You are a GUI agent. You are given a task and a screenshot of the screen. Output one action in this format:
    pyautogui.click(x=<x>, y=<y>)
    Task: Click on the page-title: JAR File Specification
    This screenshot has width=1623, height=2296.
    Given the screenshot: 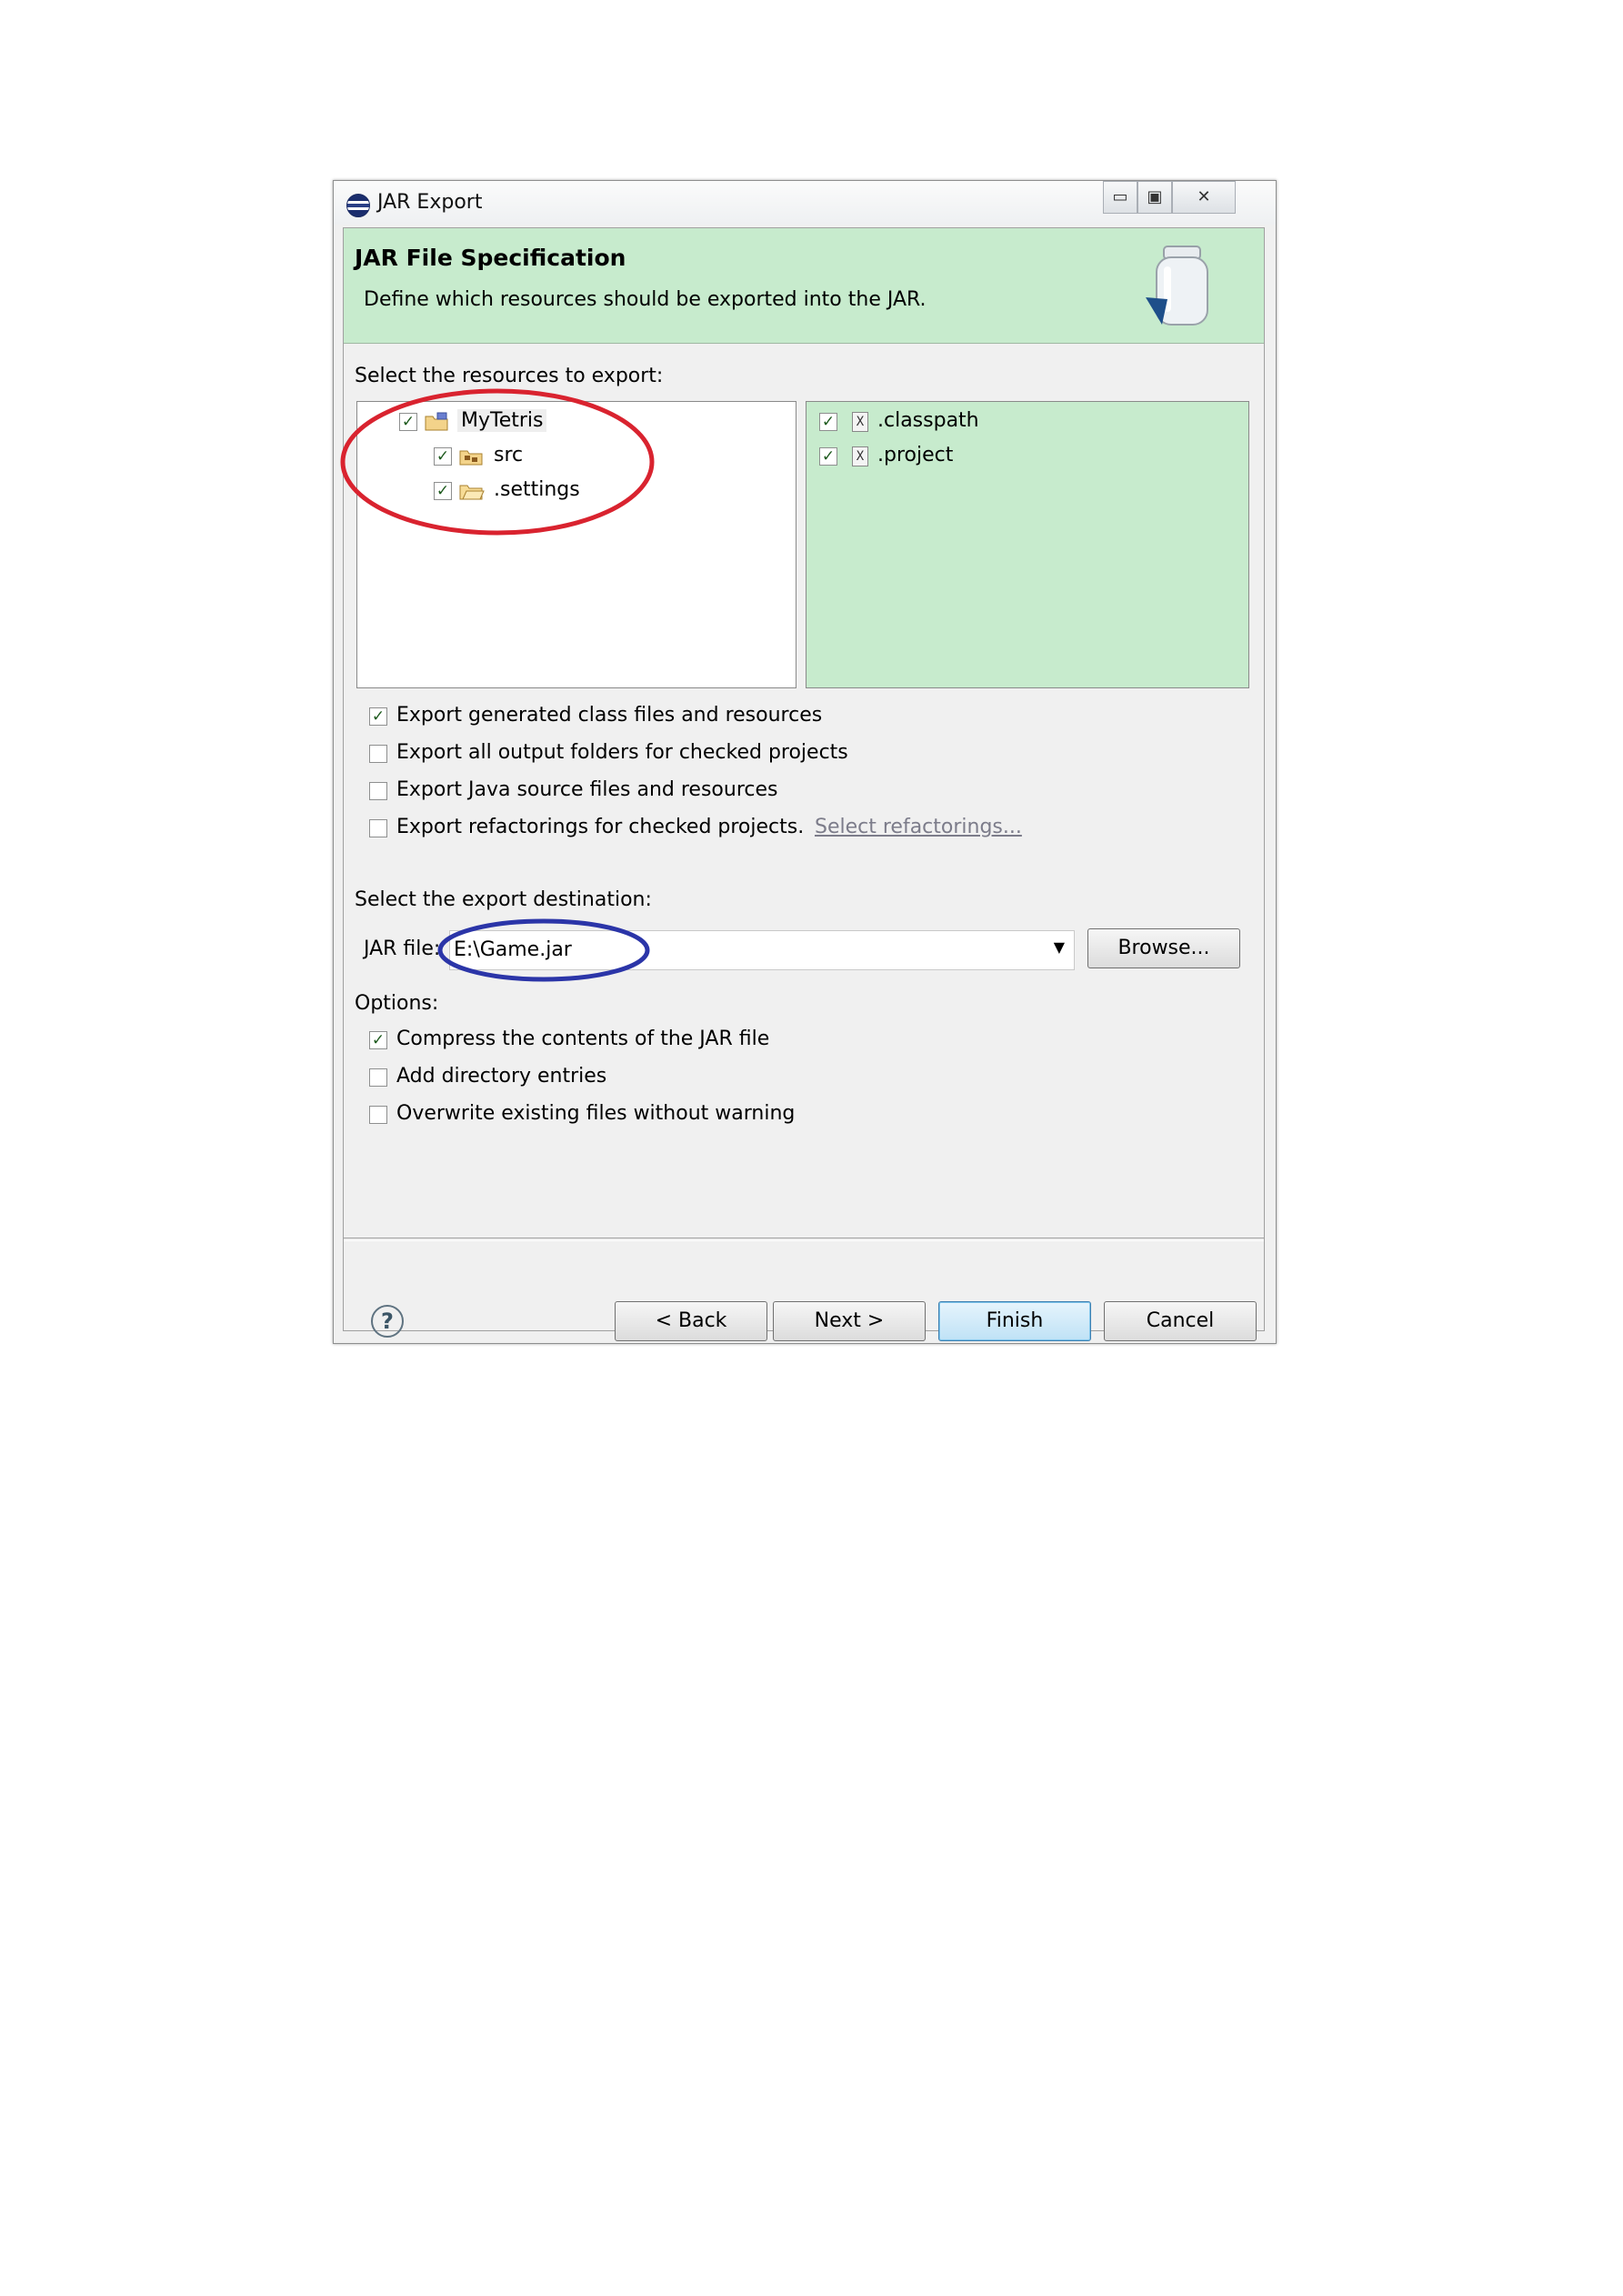 What is the action you would take?
    pyautogui.click(x=490, y=258)
    